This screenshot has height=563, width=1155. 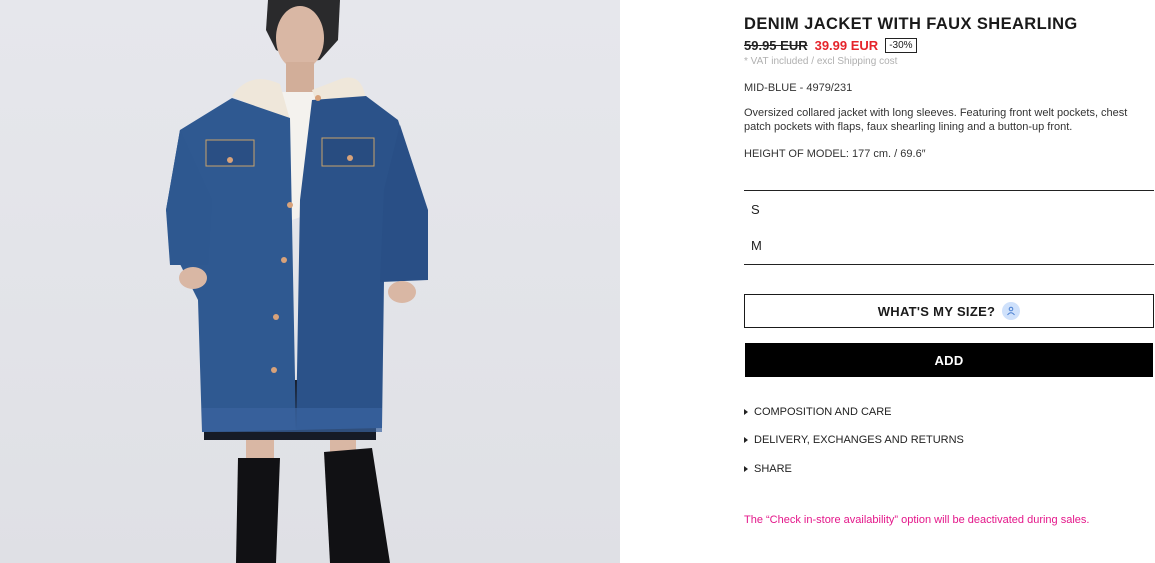 I want to click on original-price: 59.95 EUR, so click(x=776, y=45).